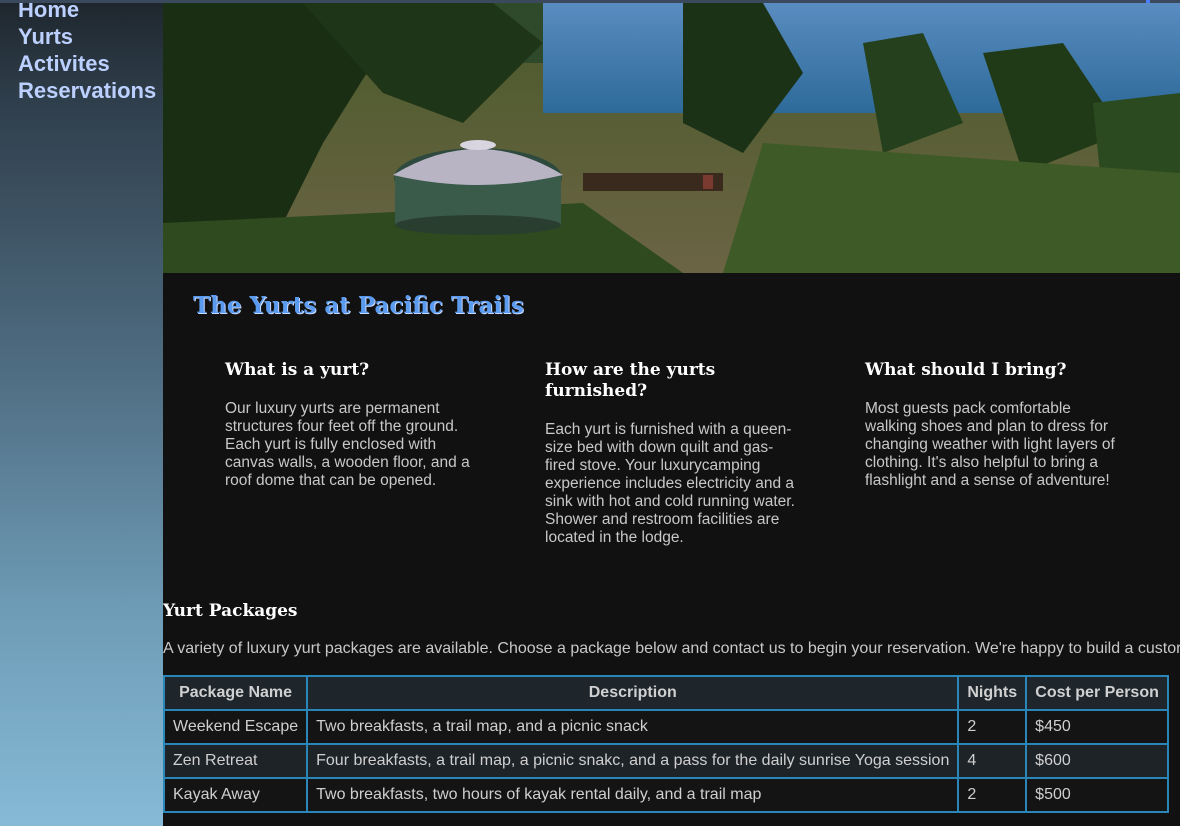 The width and height of the screenshot is (1180, 826). I want to click on packages-heading: Yurt Packages, so click(230, 611).